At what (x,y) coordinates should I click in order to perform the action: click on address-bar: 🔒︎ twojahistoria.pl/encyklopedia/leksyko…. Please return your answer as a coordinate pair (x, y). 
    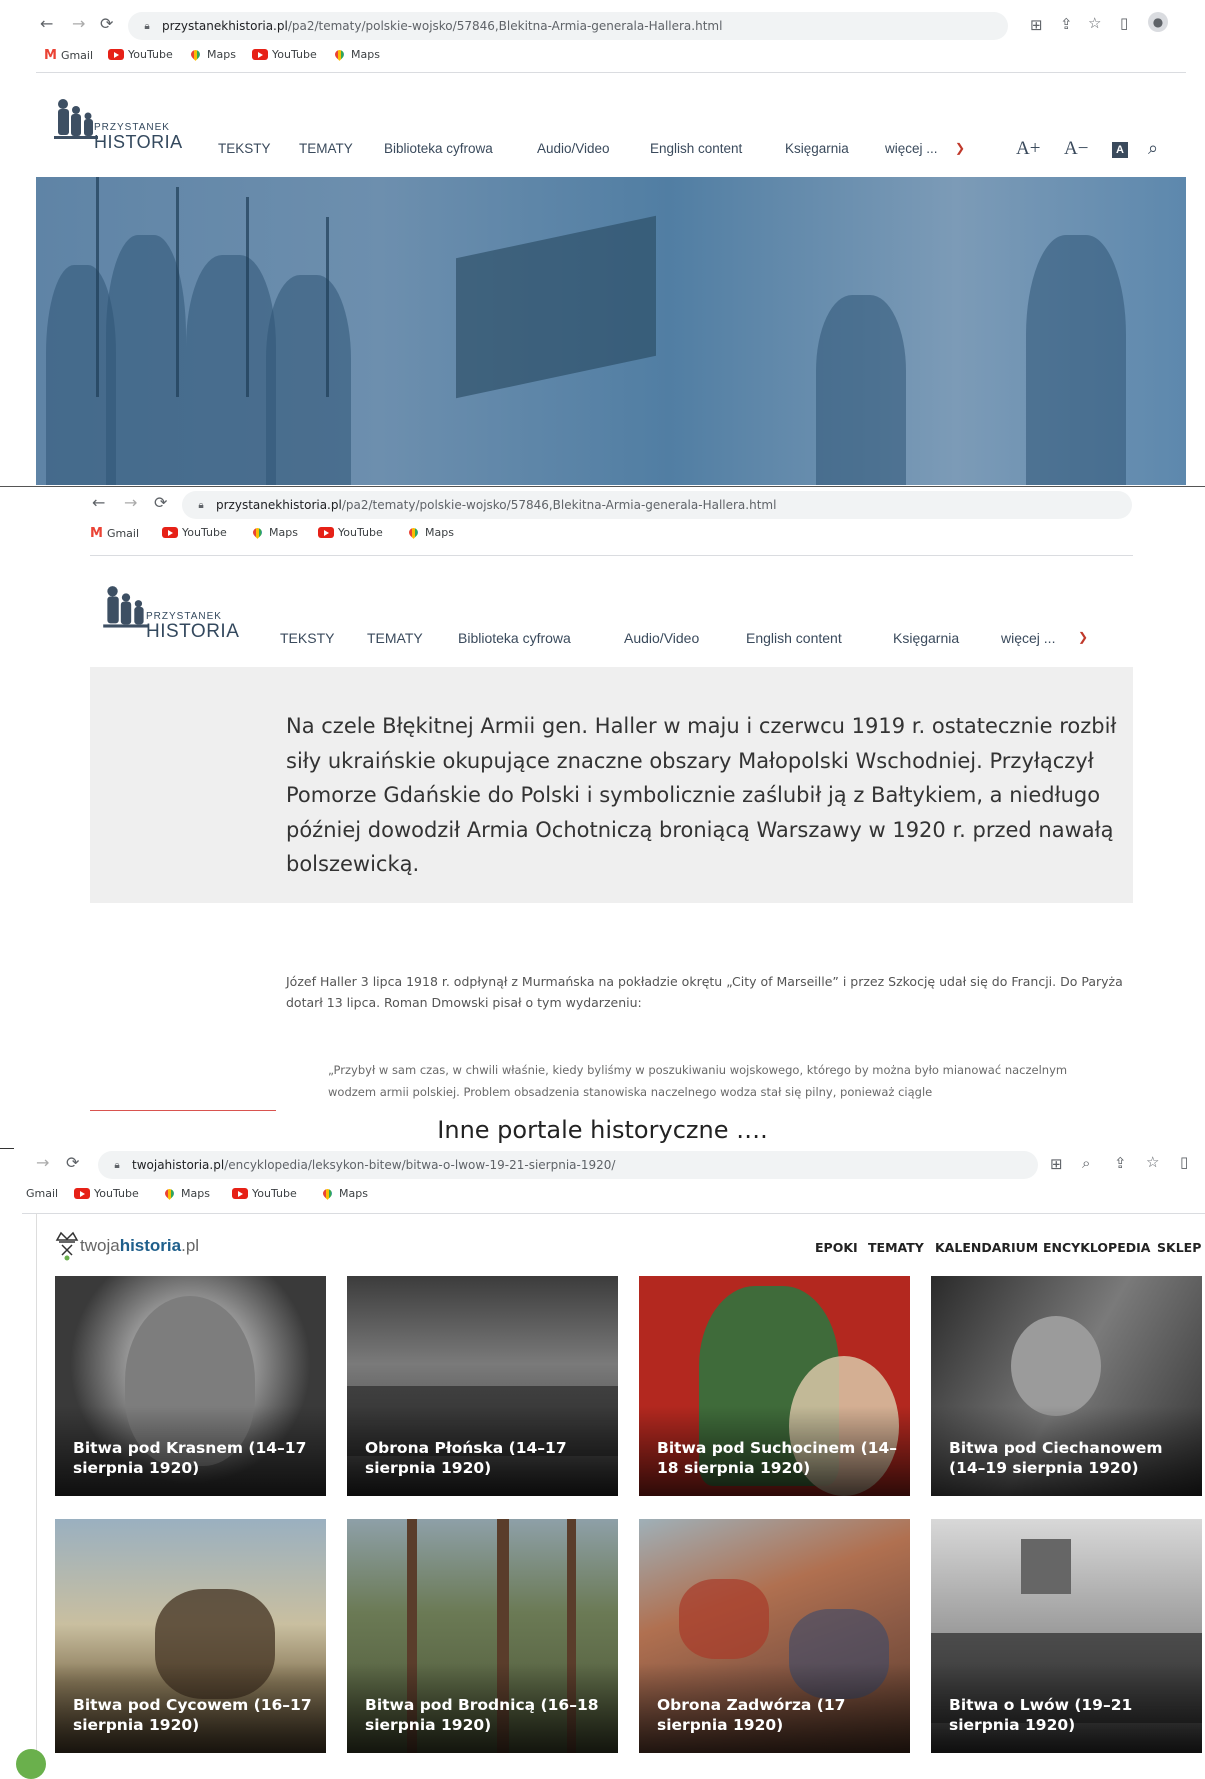
    Looking at the image, I should click on (568, 1165).